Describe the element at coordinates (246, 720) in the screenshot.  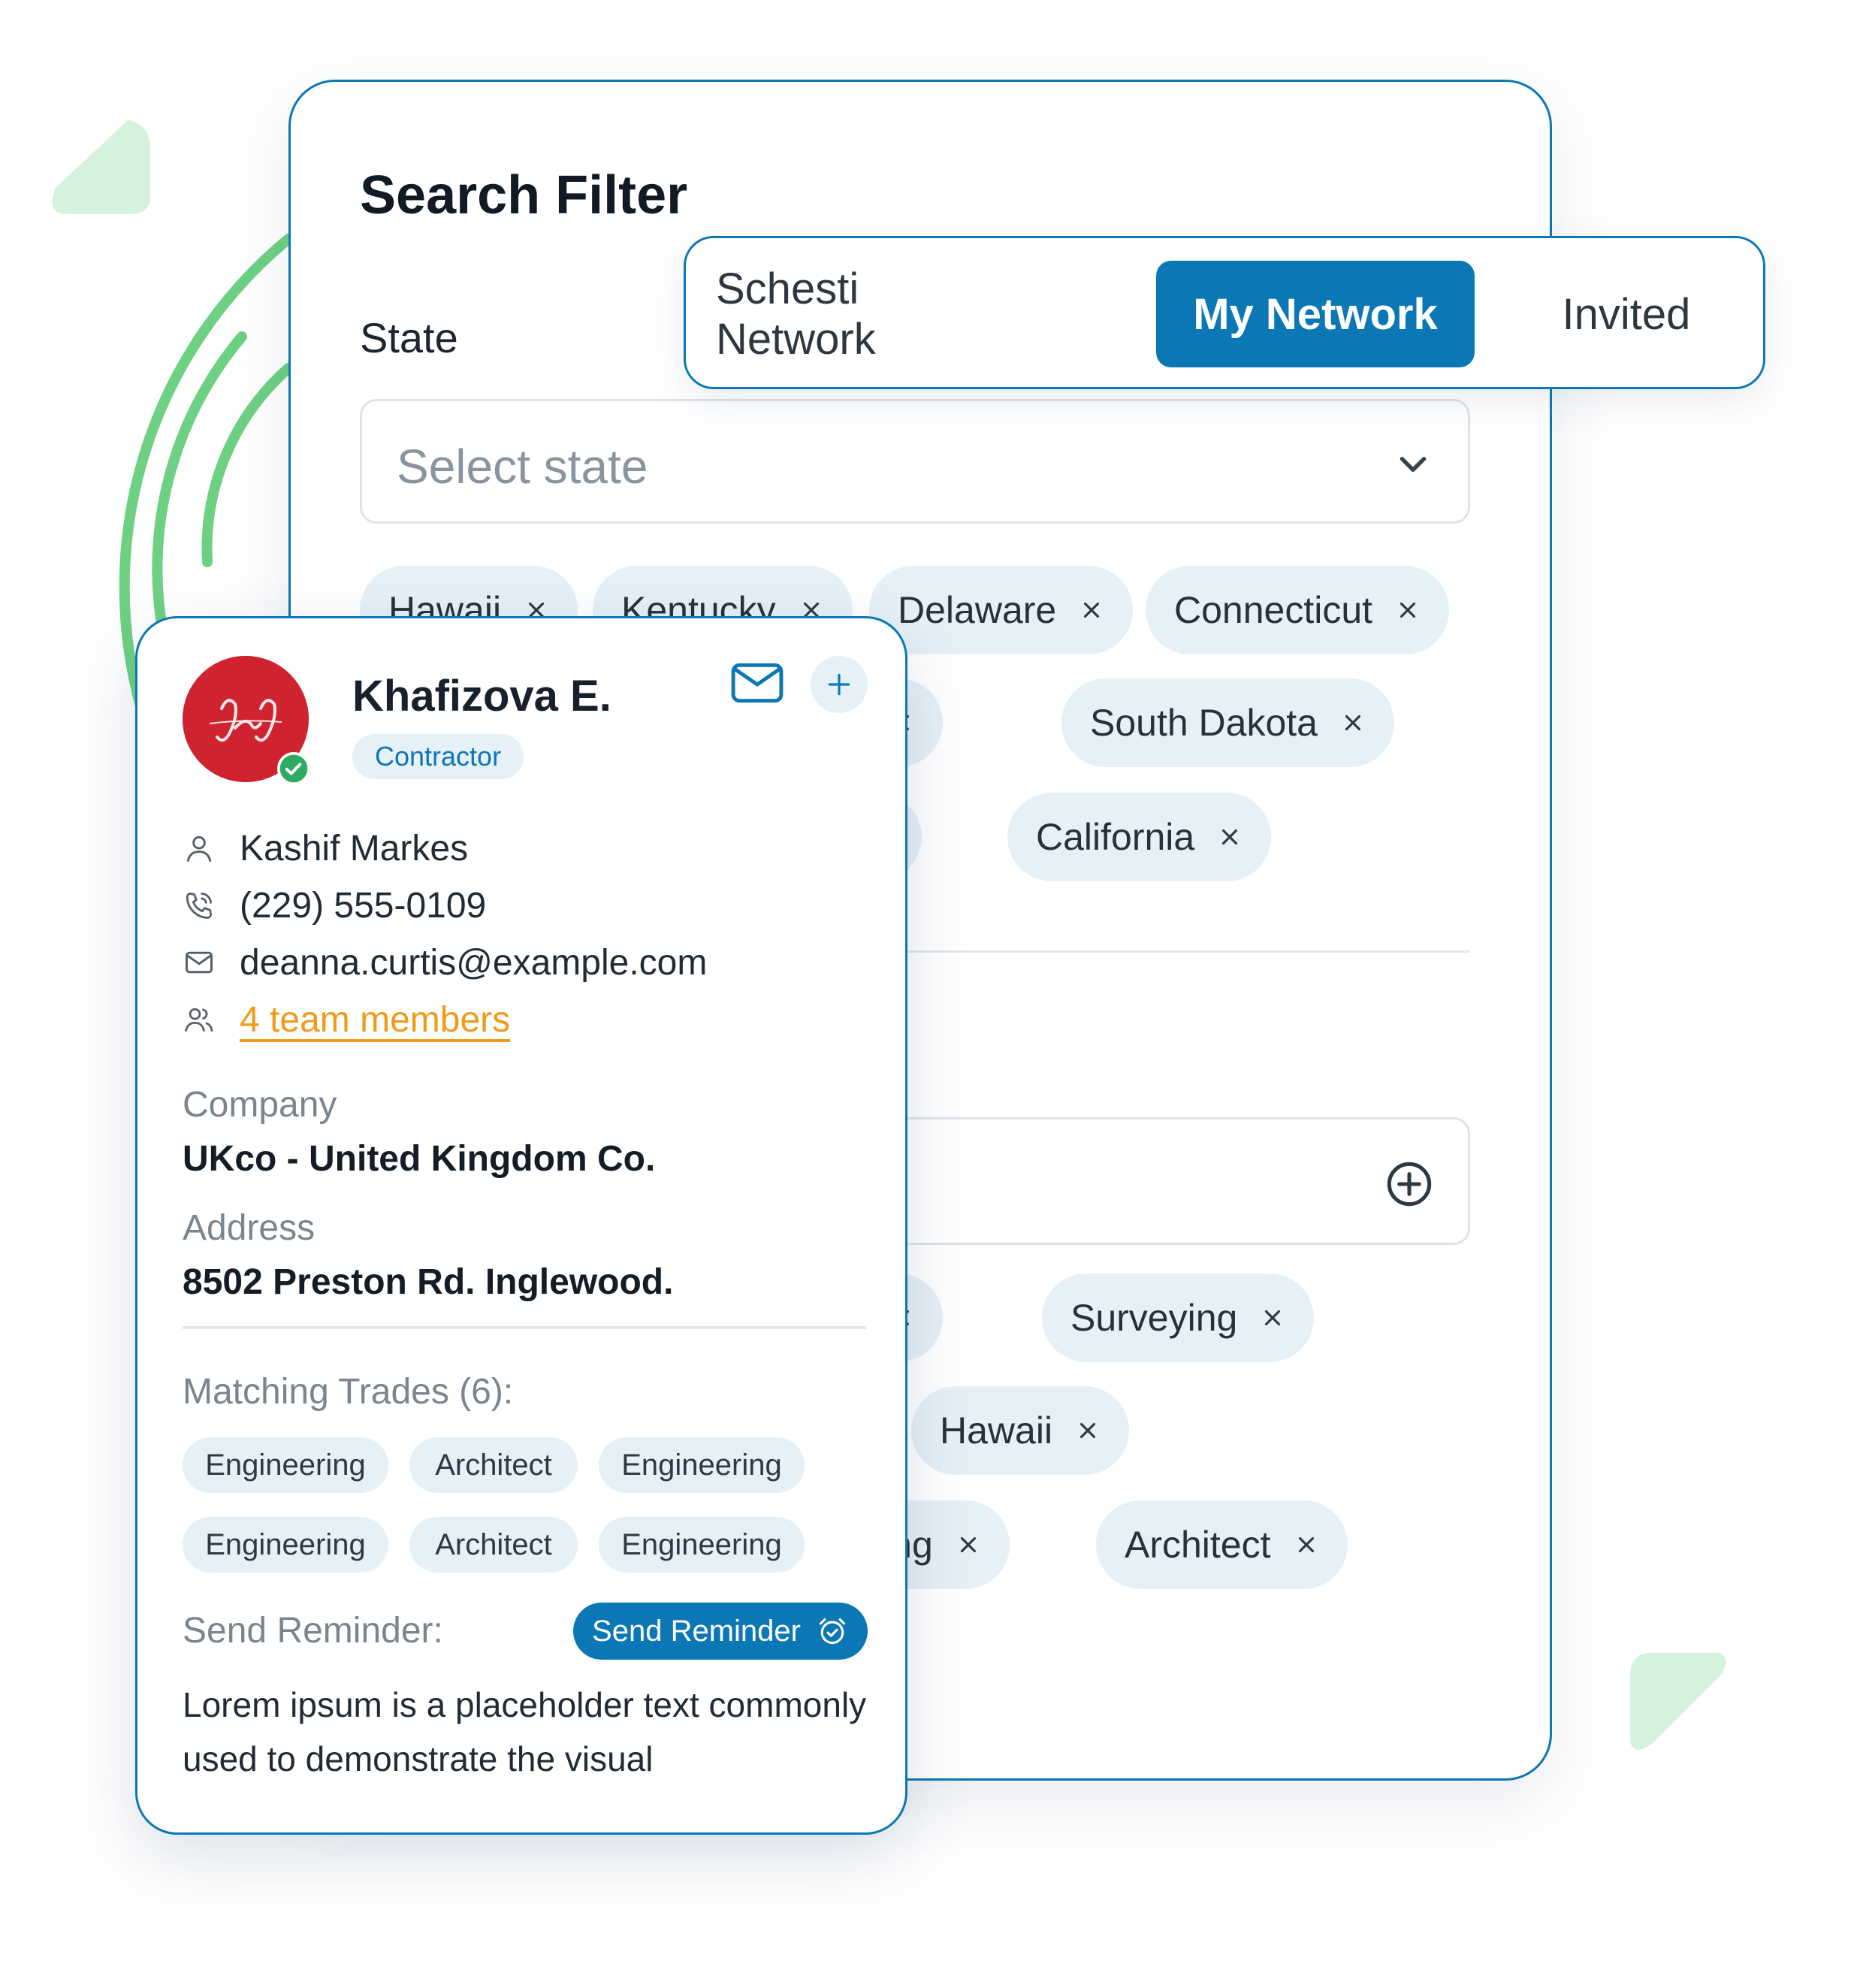
I see `avatar` at that location.